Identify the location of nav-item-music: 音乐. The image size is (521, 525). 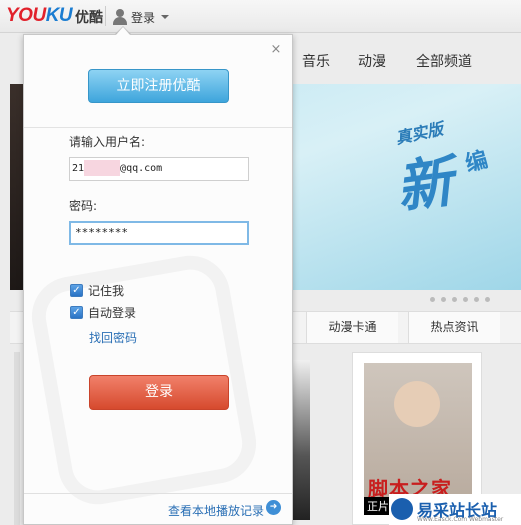
(316, 61).